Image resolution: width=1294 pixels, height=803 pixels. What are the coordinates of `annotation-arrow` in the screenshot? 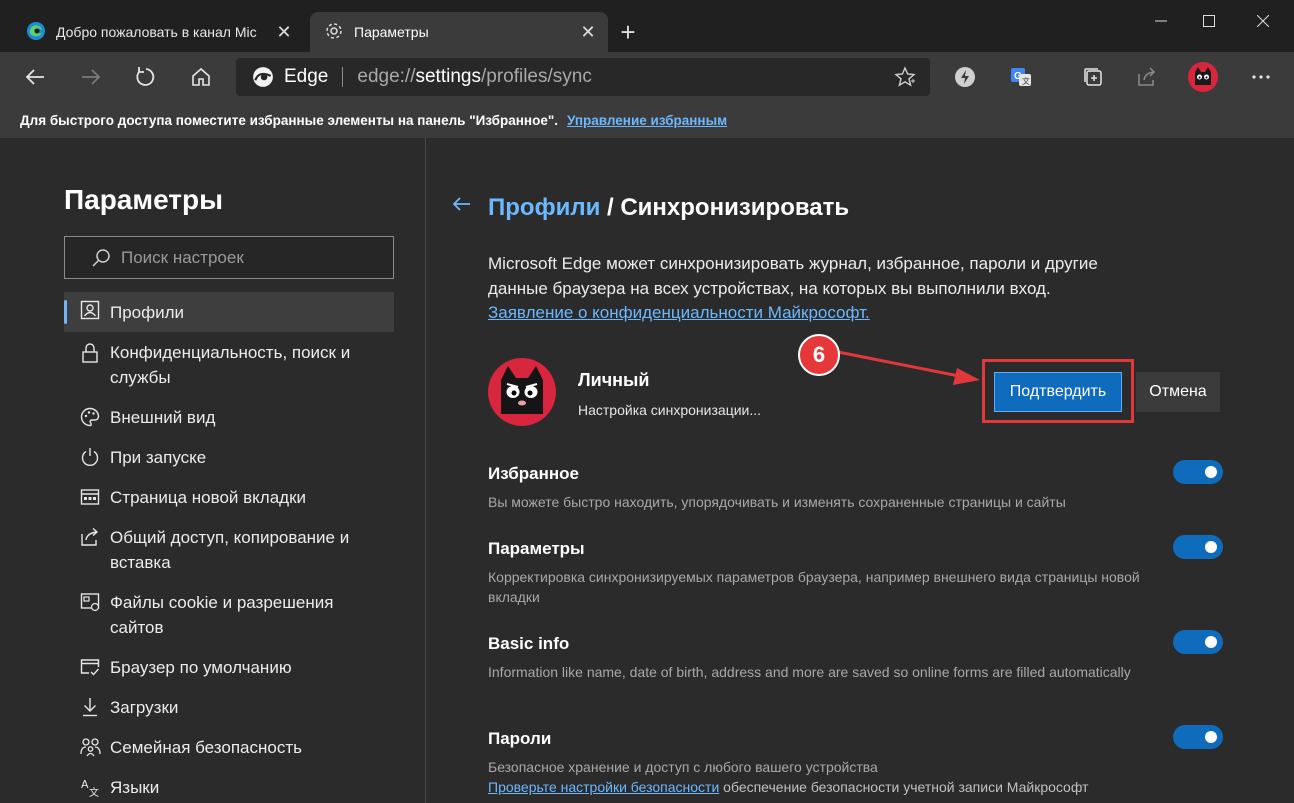 It's located at (908, 367).